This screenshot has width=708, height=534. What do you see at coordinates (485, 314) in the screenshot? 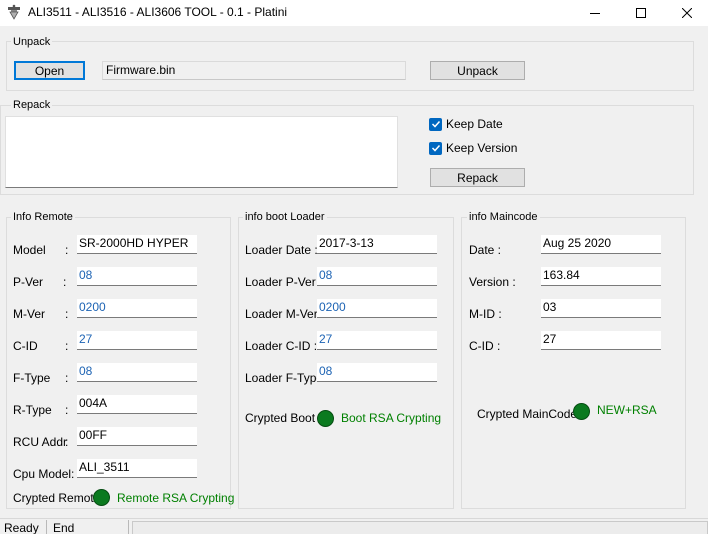
I see `main-mid-label: M-ID :` at bounding box center [485, 314].